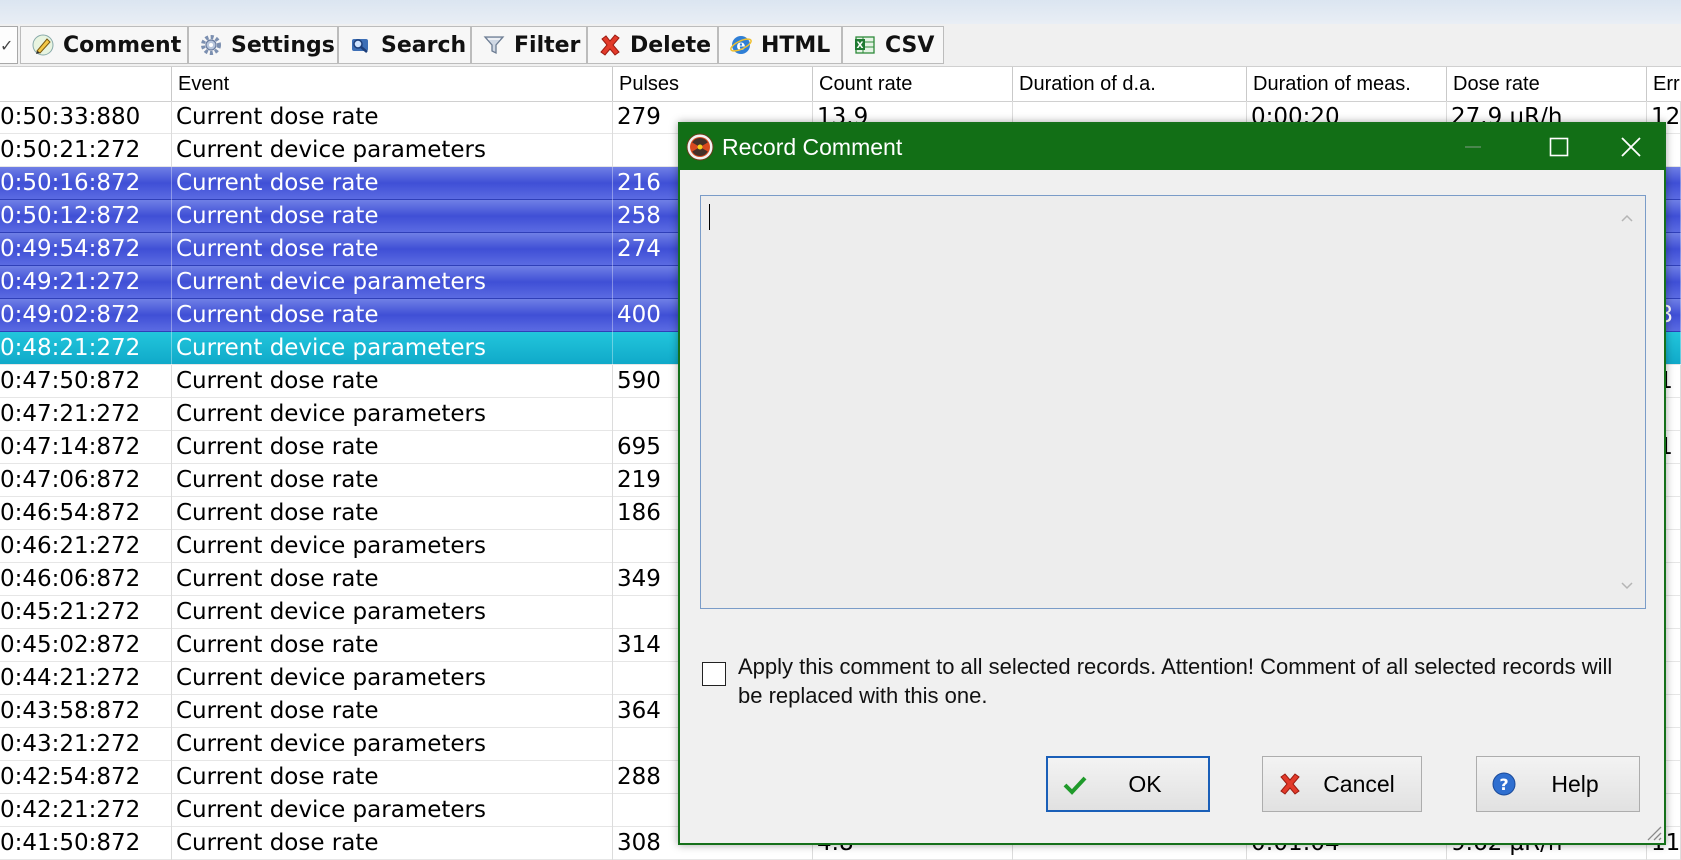 The image size is (1681, 860). What do you see at coordinates (860, 46) in the screenshot?
I see `svg-text: X` at bounding box center [860, 46].